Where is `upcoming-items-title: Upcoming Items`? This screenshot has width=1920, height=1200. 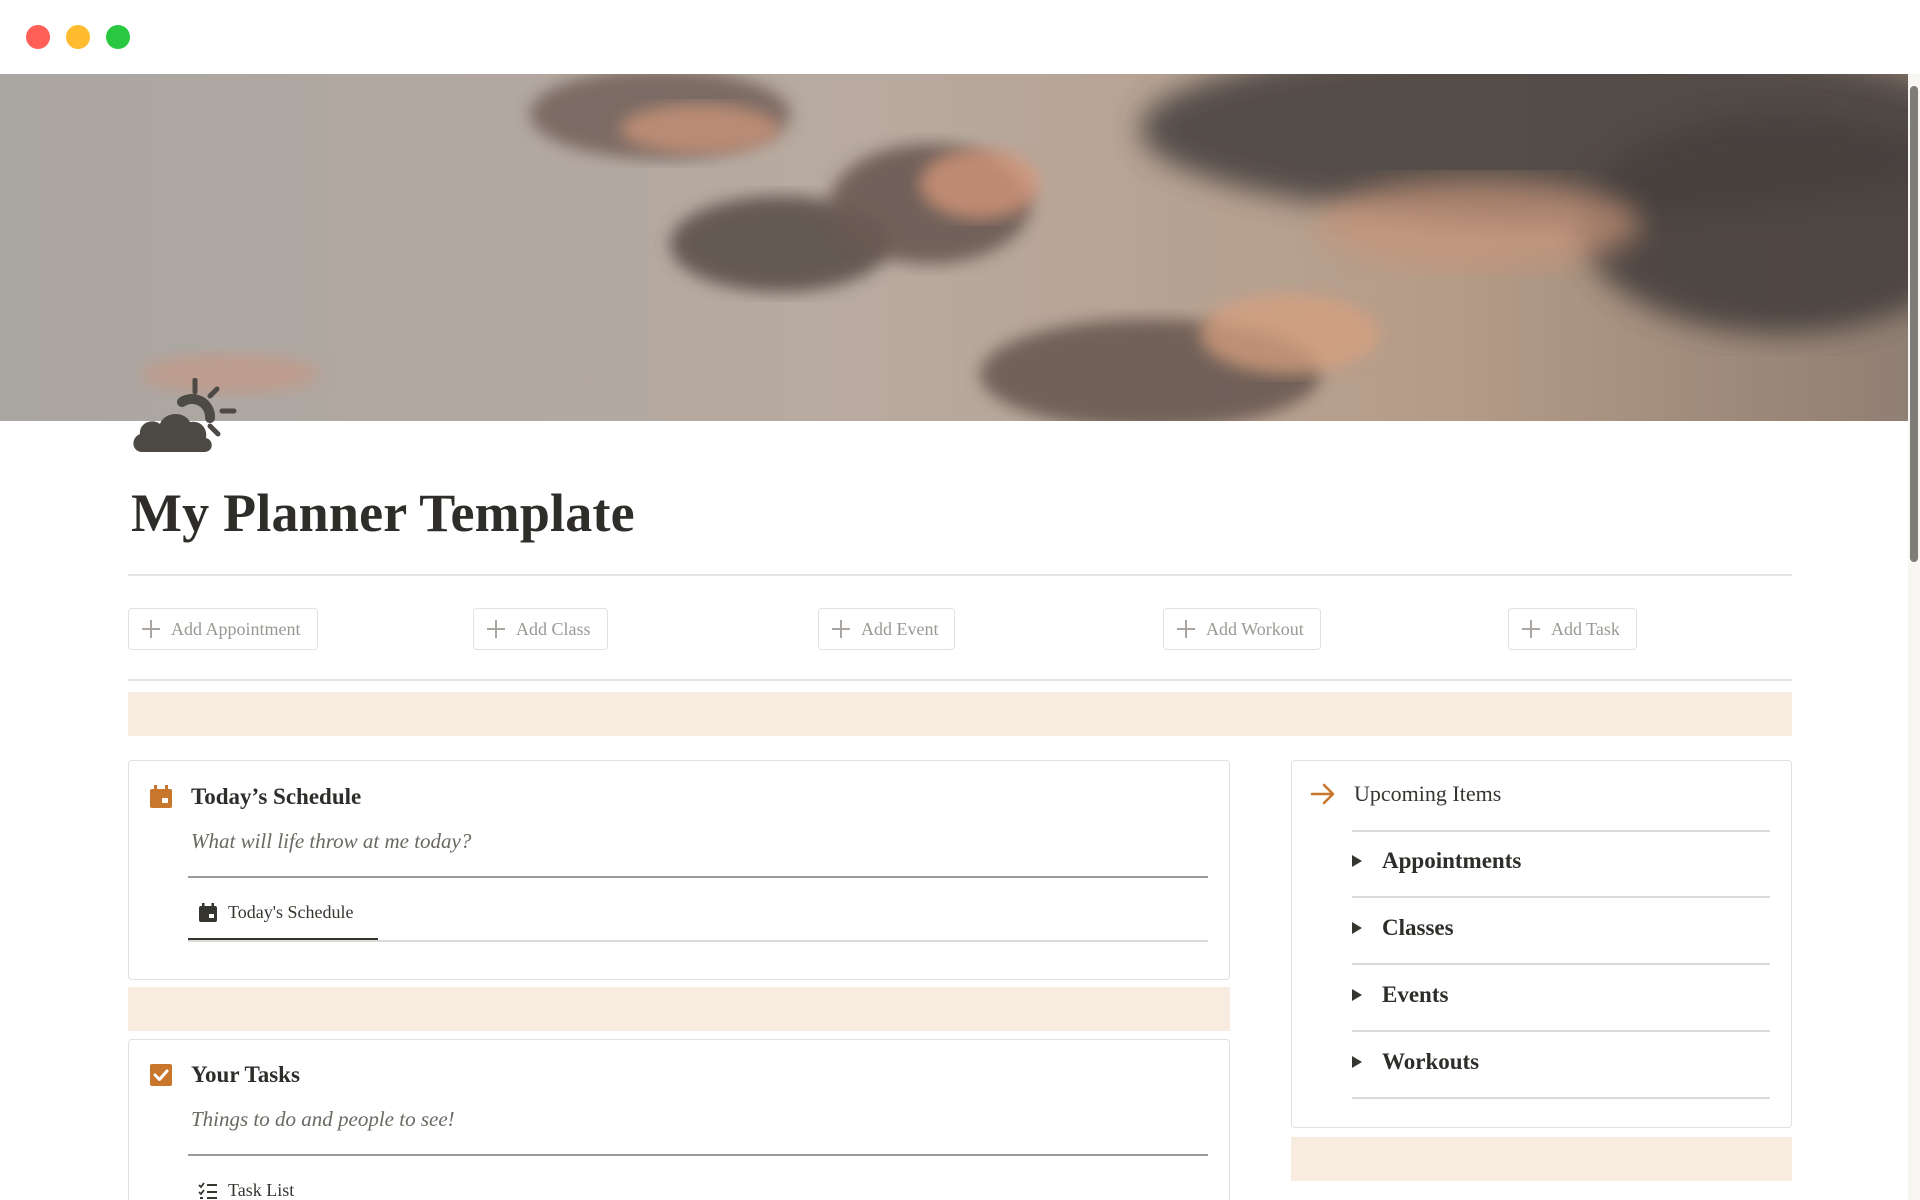
upcoming-items-title: Upcoming Items is located at coordinates (1427, 794).